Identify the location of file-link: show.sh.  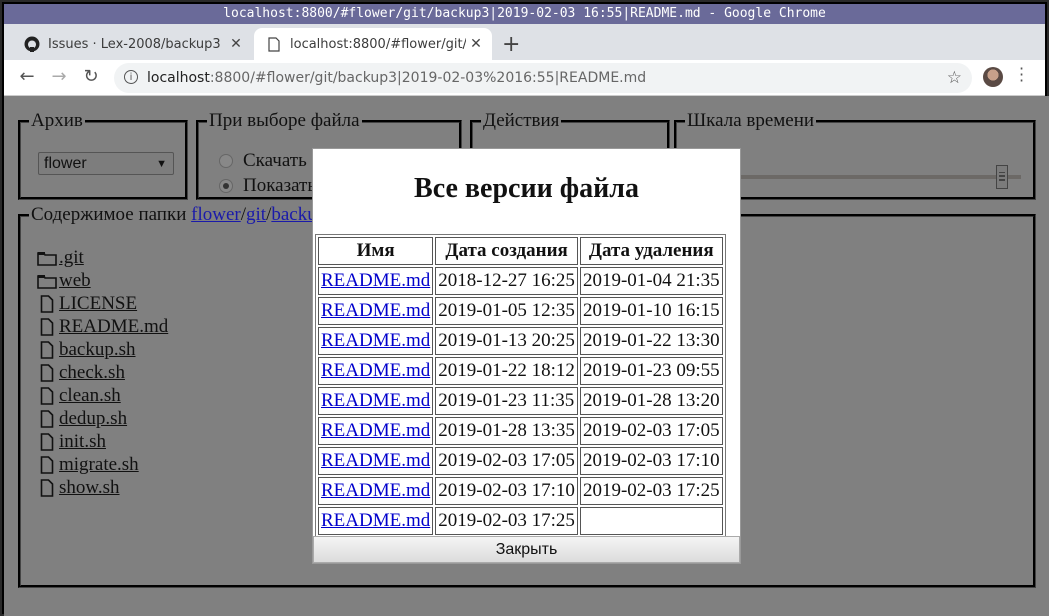
(89, 488).